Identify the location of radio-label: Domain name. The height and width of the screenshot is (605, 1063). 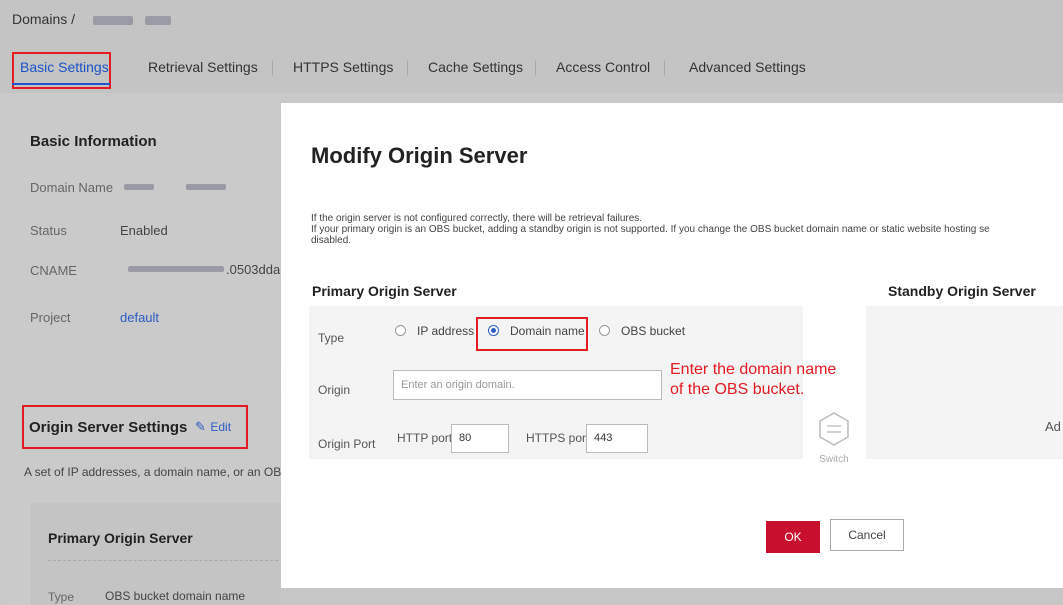
(547, 331).